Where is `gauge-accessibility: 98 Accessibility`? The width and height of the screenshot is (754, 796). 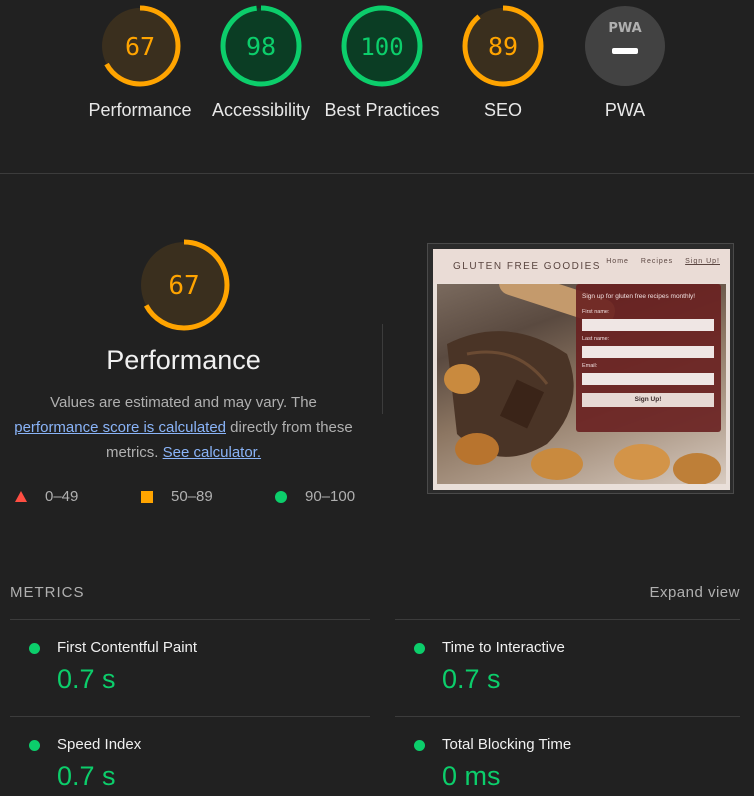
gauge-accessibility: 98 Accessibility is located at coordinates (261, 63).